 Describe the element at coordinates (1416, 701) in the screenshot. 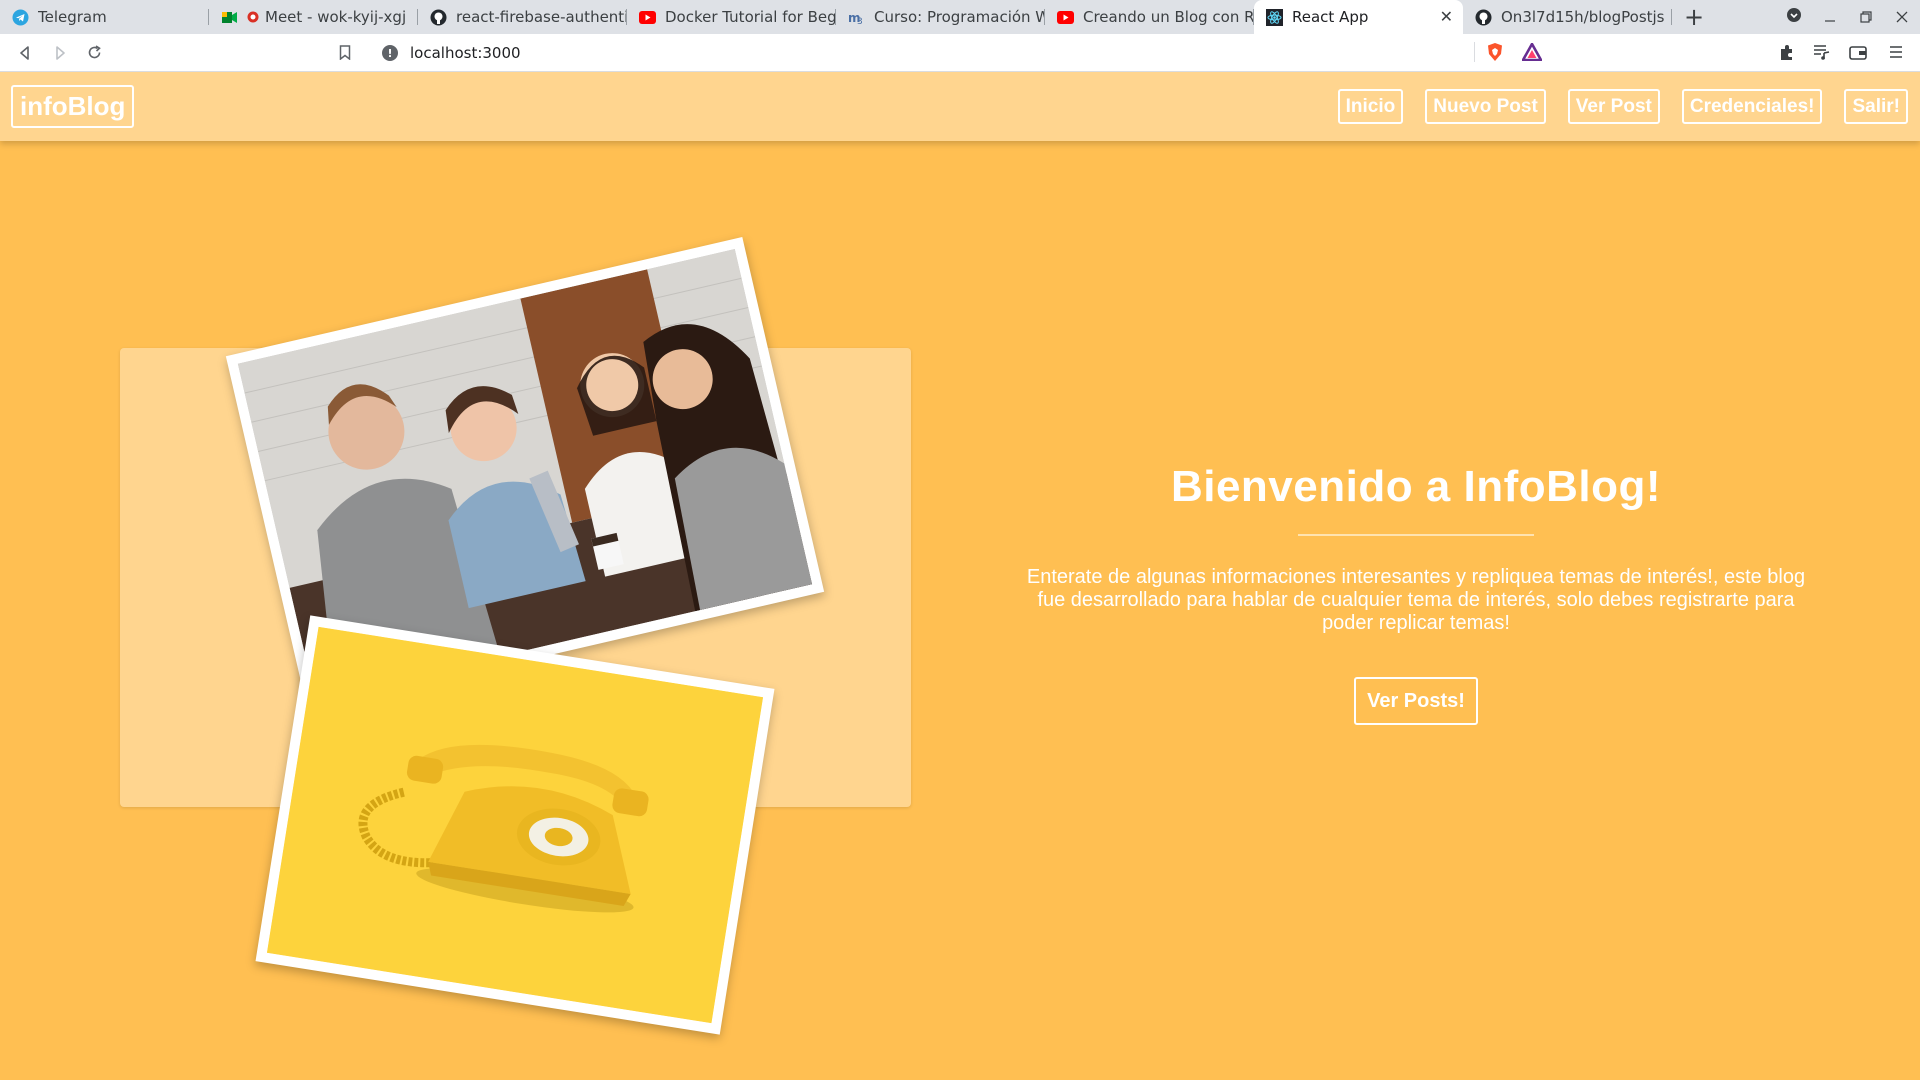

I see `ver-posts-button: Ver Posts!` at that location.